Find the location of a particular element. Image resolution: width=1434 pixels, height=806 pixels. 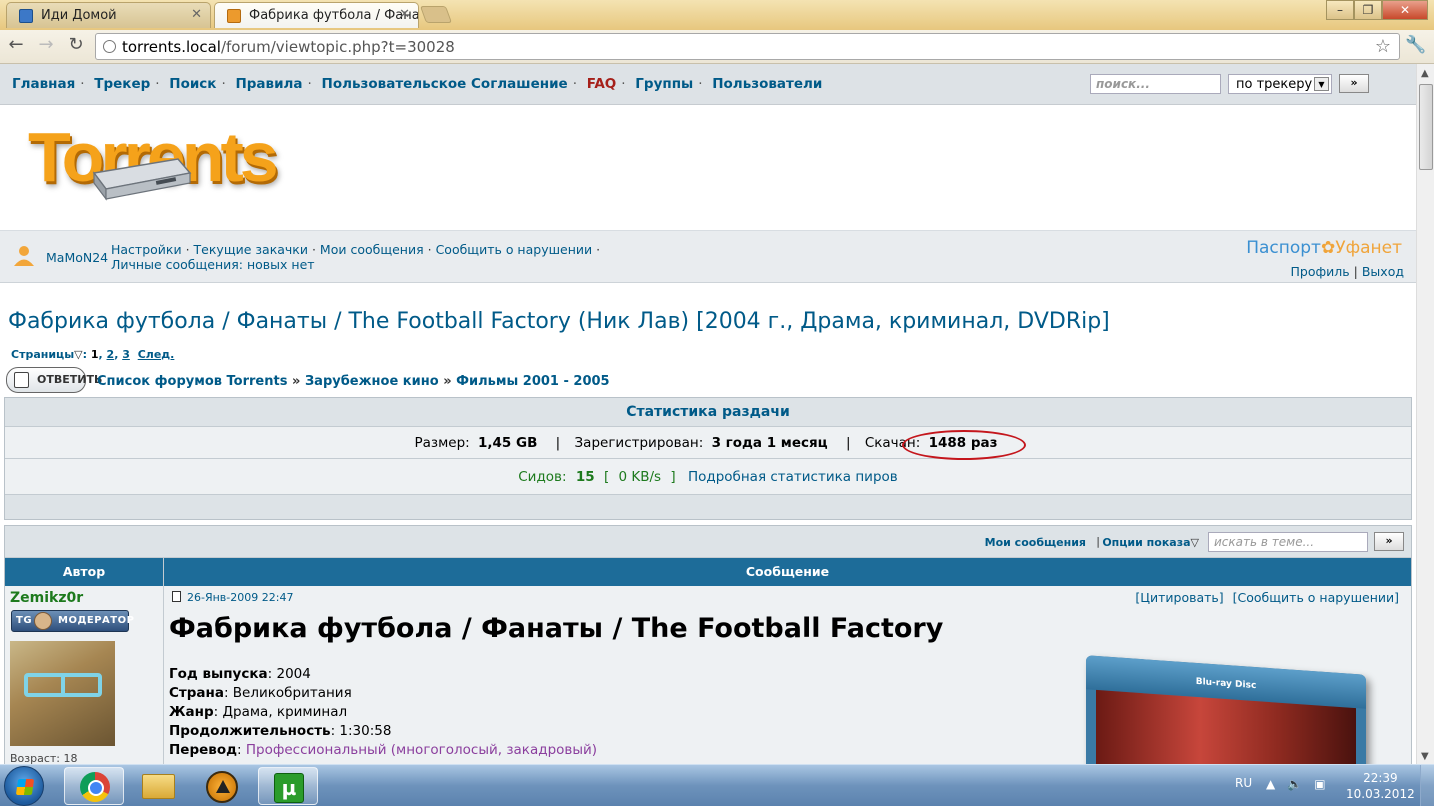

post-author-cell: Zemikz0r TG МОДЕРАТОР Возраст: 18 is located at coordinates (84, 675).